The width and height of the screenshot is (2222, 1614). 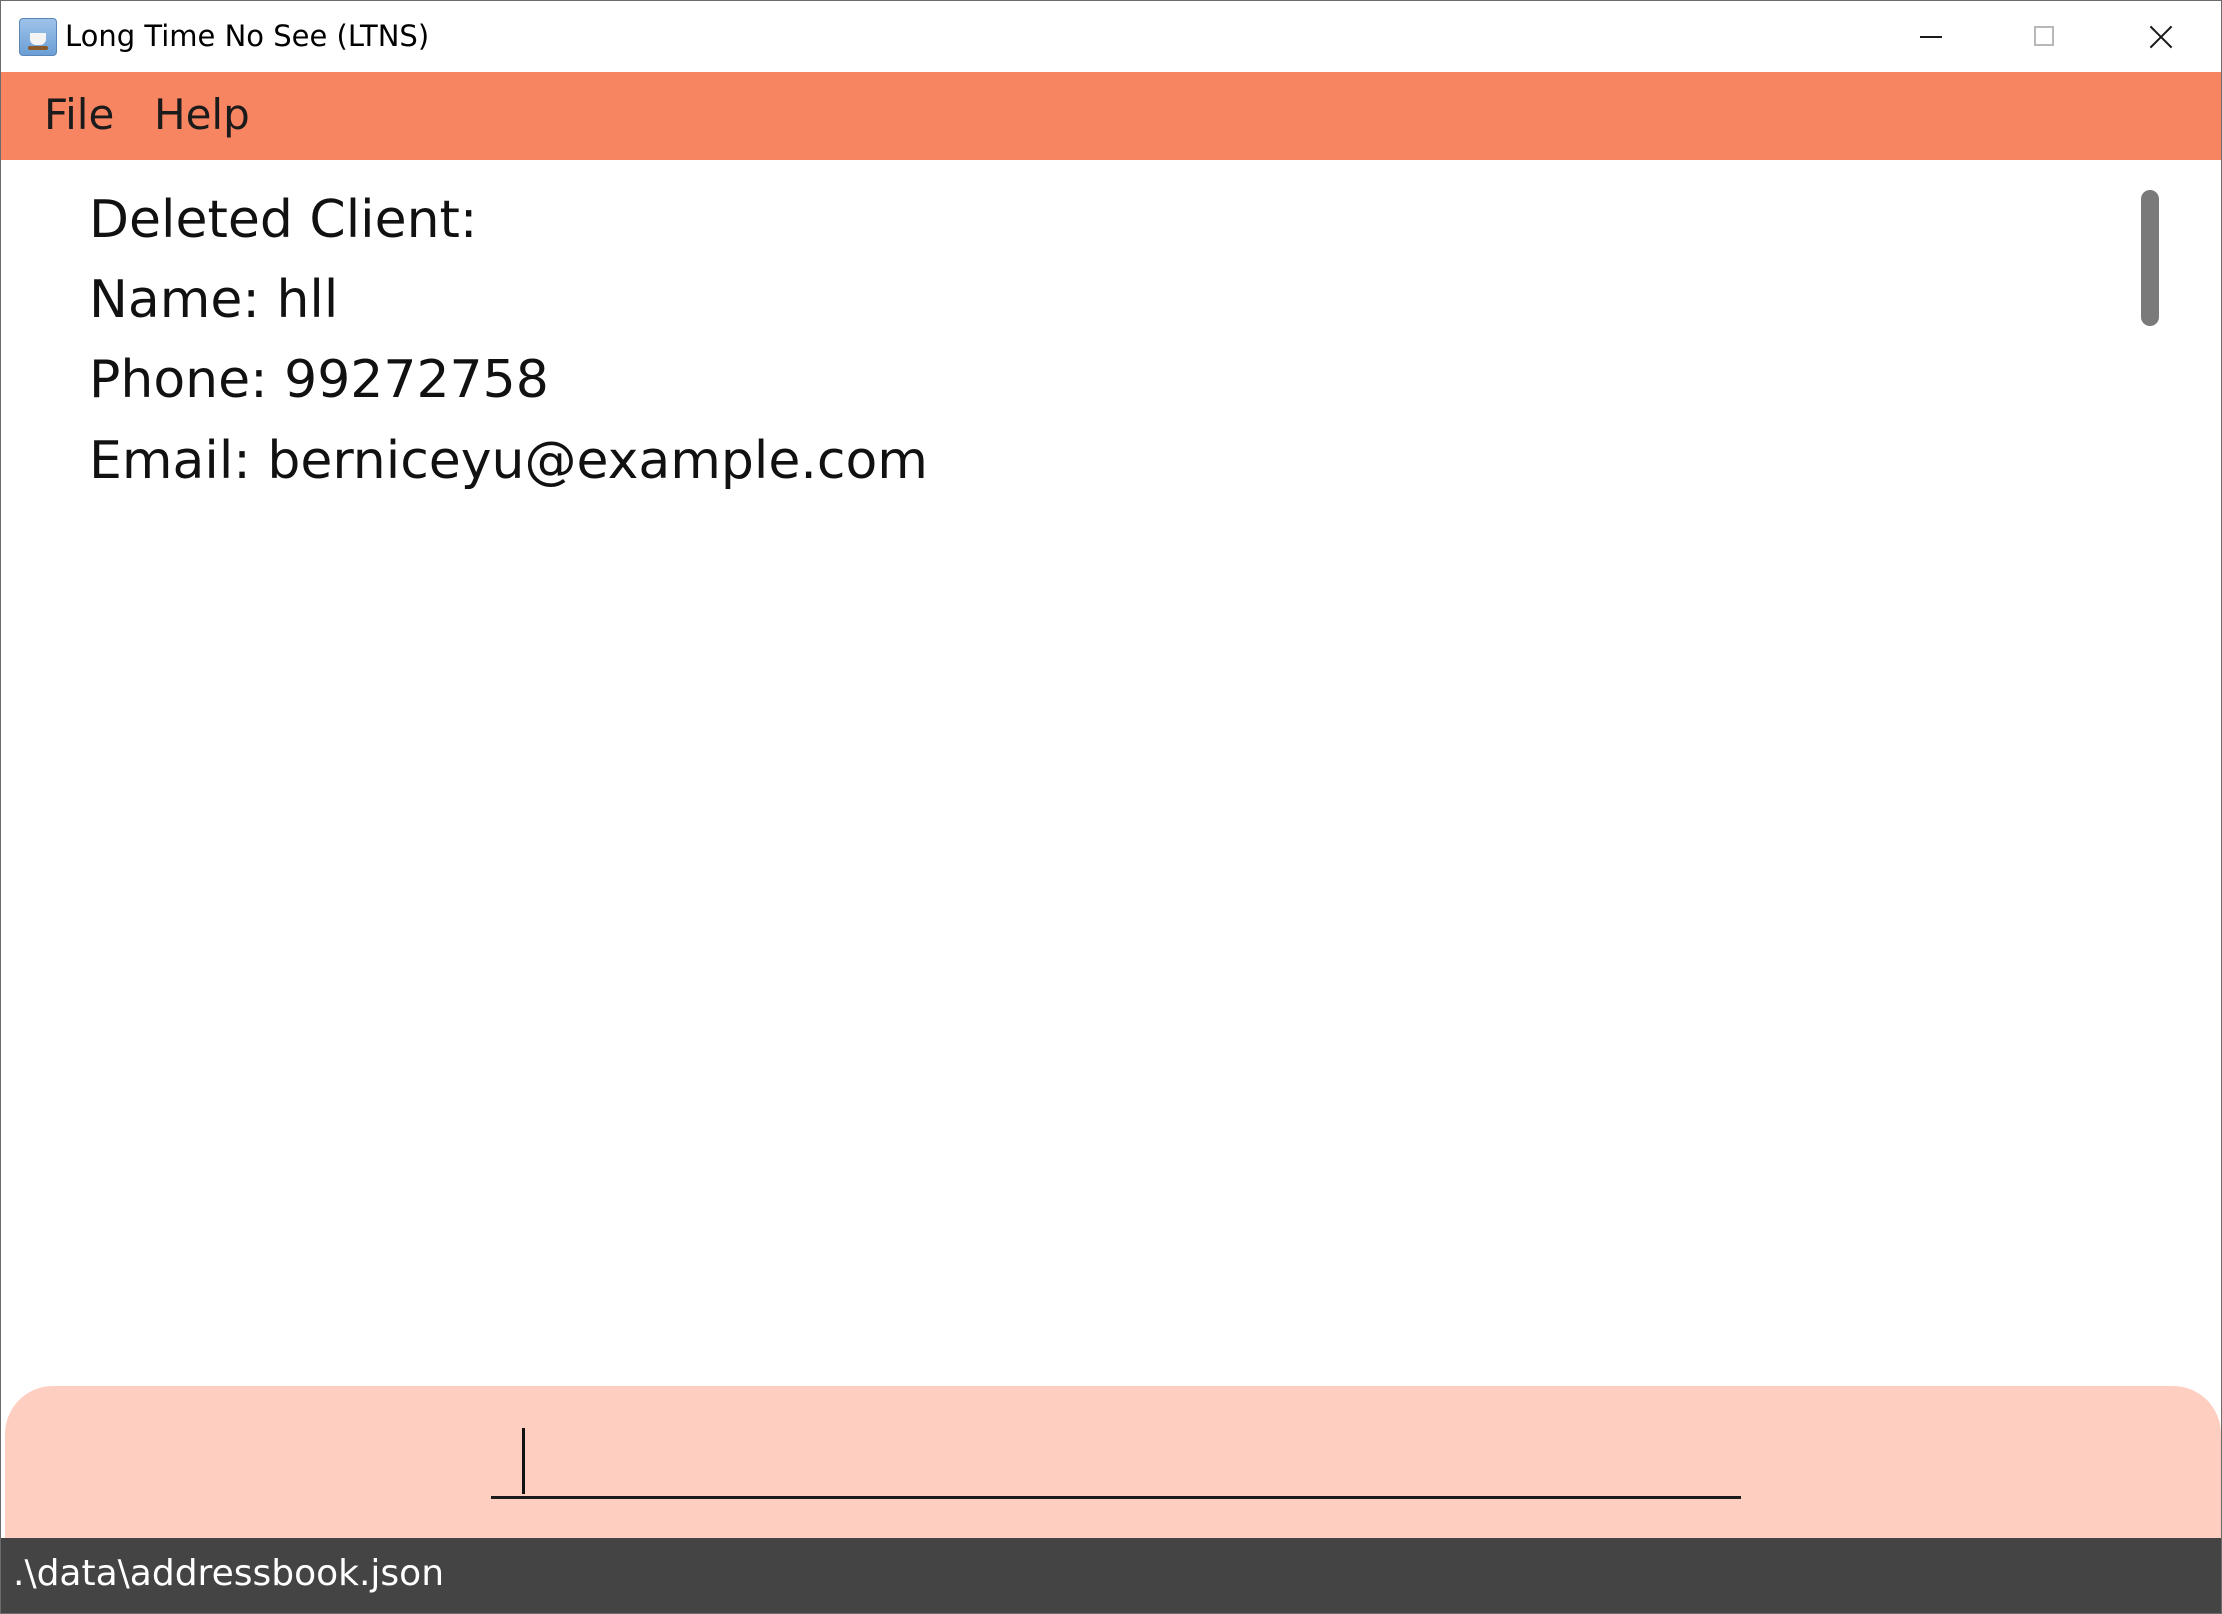 What do you see at coordinates (79, 114) in the screenshot?
I see `menu-file: File` at bounding box center [79, 114].